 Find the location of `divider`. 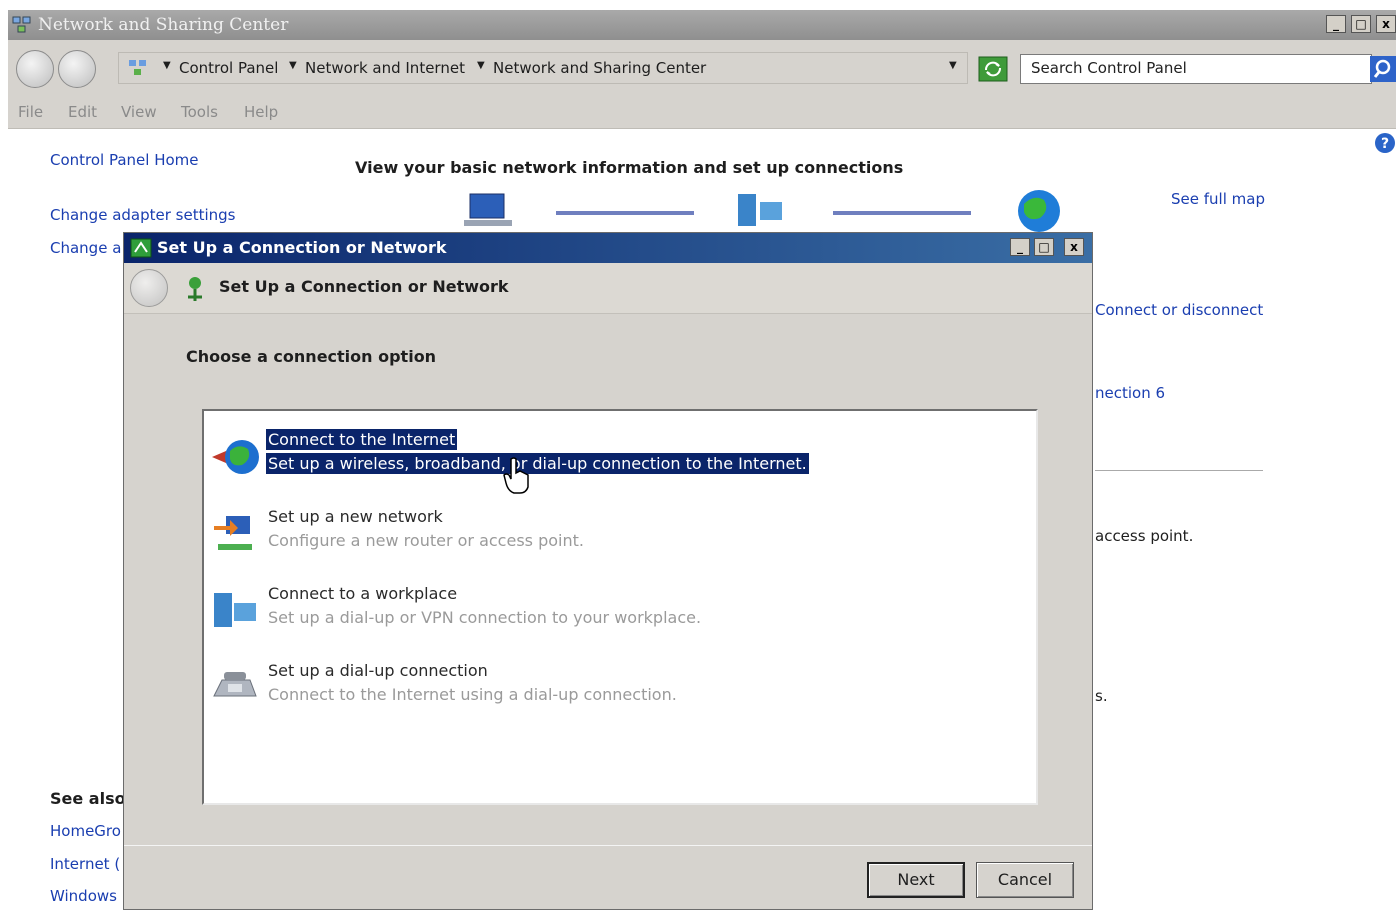

divider is located at coordinates (1179, 470).